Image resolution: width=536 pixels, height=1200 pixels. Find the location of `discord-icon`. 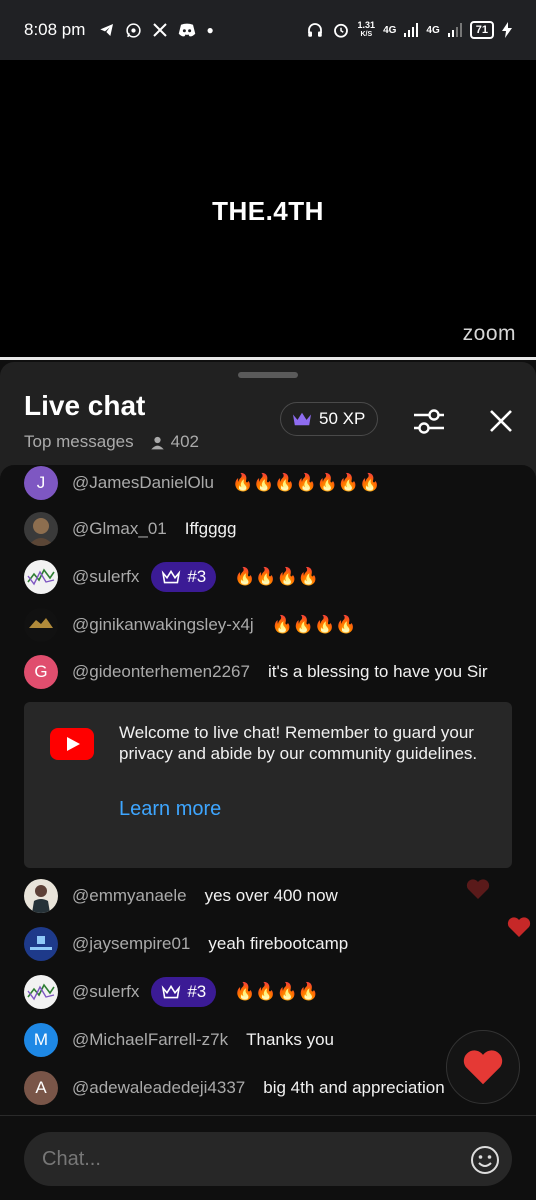

discord-icon is located at coordinates (187, 30).